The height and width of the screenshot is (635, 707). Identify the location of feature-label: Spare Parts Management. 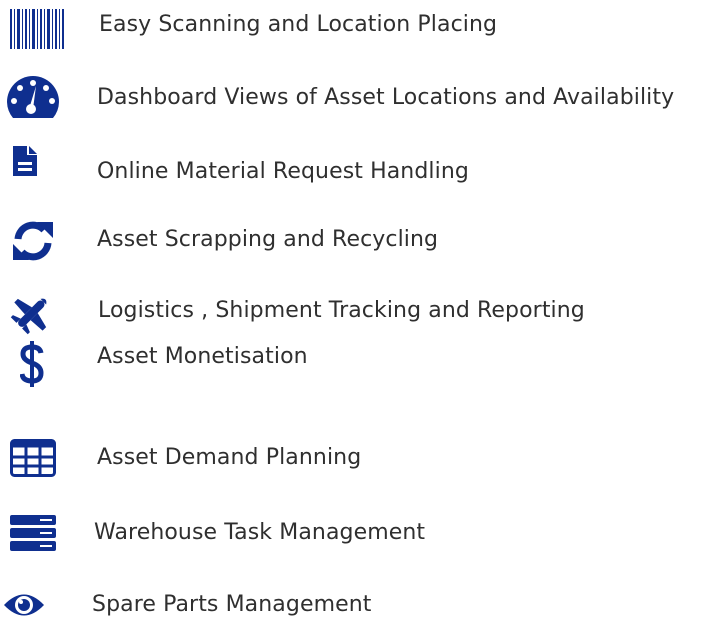
(232, 604).